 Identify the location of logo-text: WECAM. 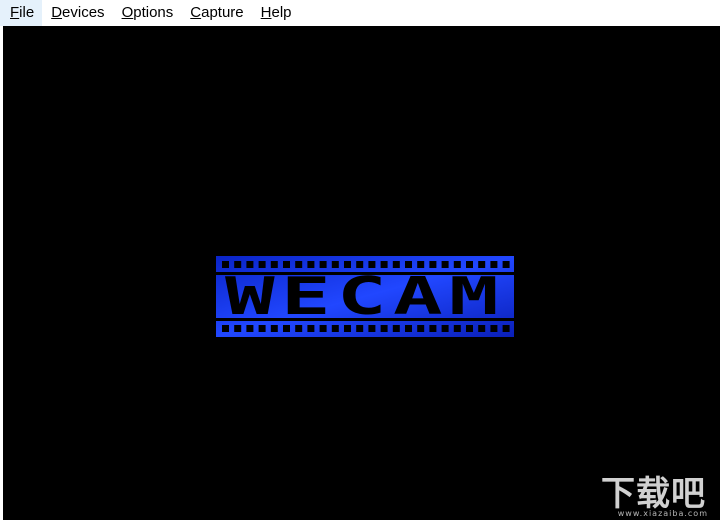
(365, 297).